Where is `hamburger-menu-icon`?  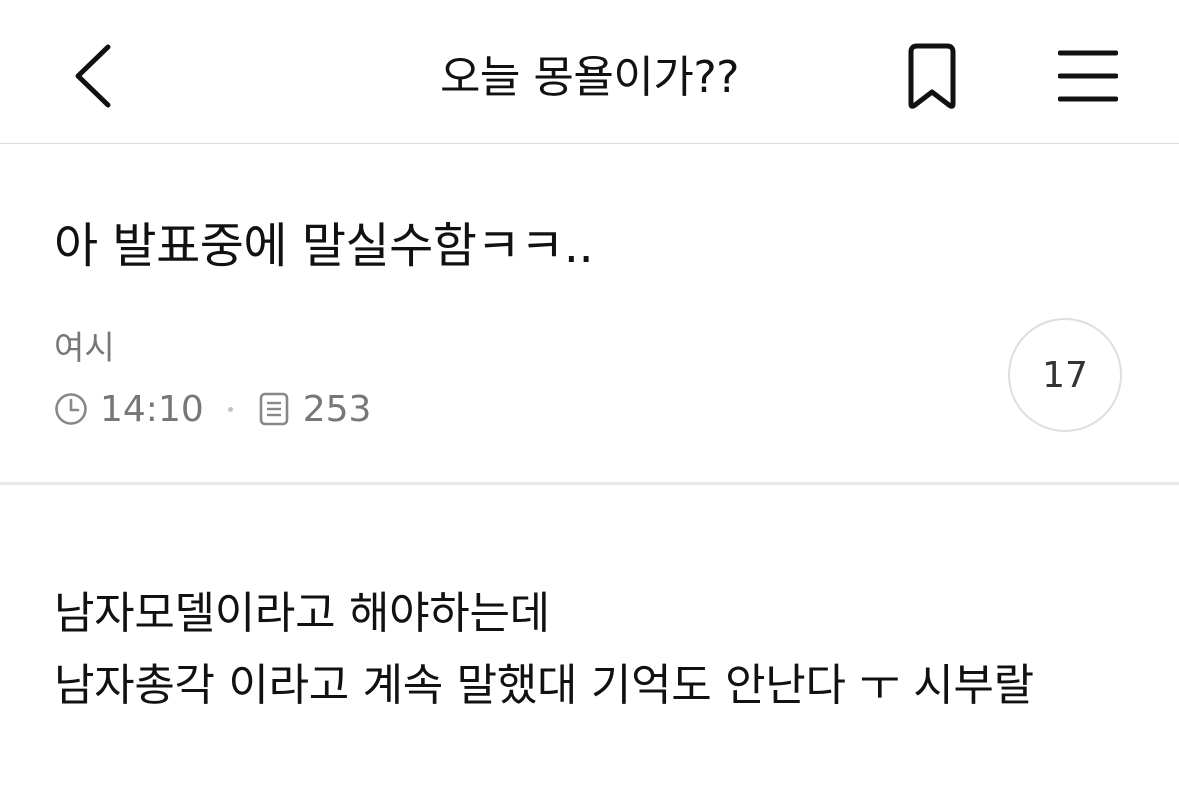
hamburger-menu-icon is located at coordinates (1088, 78).